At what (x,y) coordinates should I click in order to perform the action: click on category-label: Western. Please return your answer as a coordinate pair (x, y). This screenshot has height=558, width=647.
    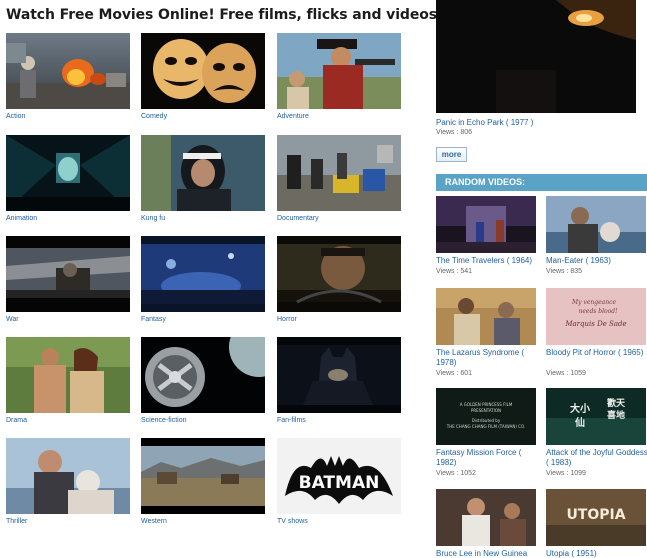
    Looking at the image, I should click on (154, 521).